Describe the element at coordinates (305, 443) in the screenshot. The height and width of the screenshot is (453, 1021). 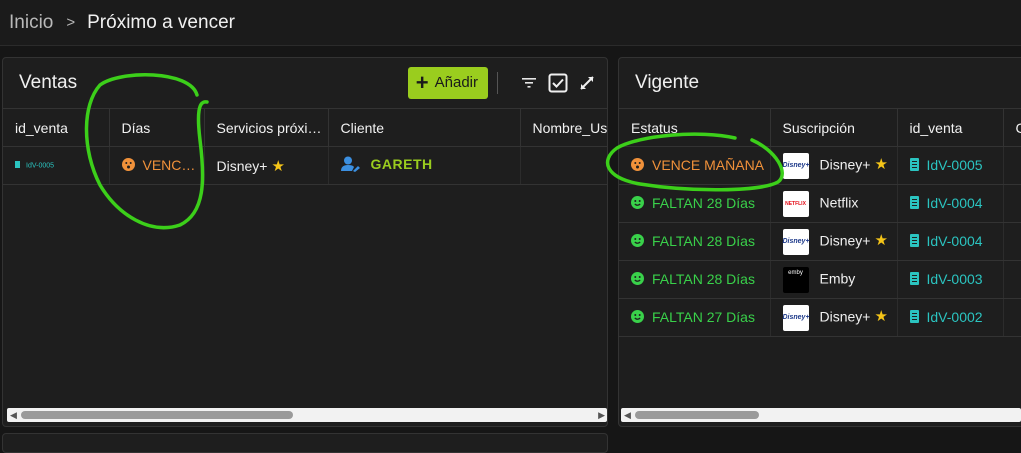
I see `secondary-panel` at that location.